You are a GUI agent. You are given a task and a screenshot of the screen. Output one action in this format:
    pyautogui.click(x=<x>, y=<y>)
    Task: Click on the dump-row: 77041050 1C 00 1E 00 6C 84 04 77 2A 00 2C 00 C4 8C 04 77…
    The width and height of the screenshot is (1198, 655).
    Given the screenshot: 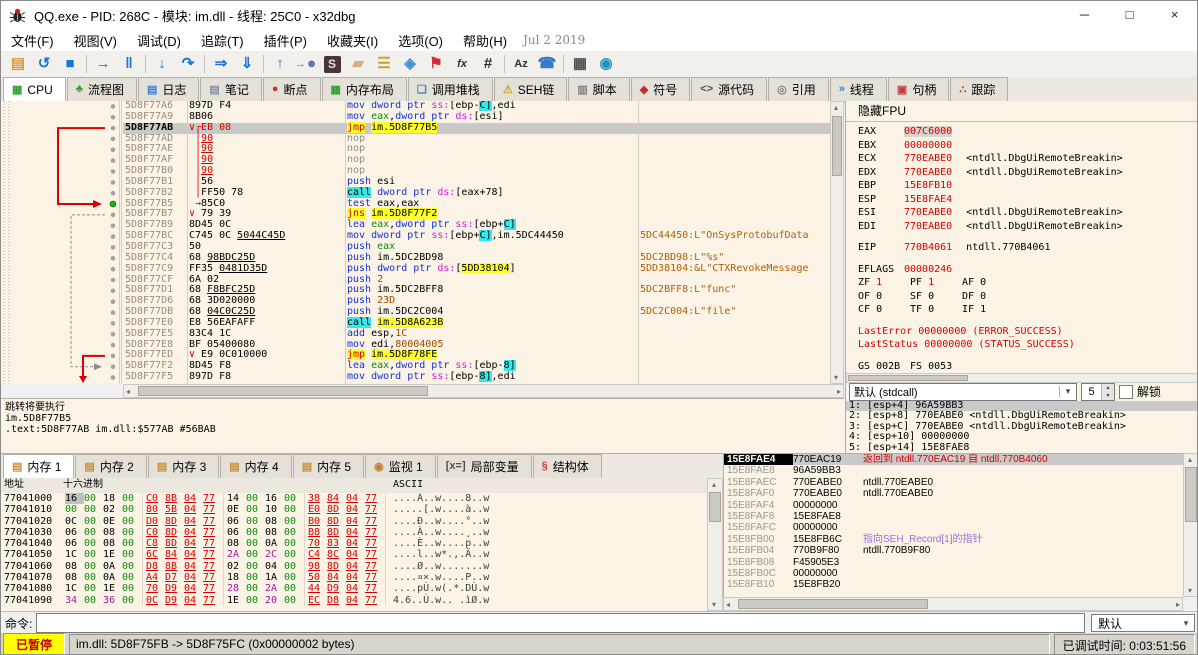 What is the action you would take?
    pyautogui.click(x=354, y=555)
    